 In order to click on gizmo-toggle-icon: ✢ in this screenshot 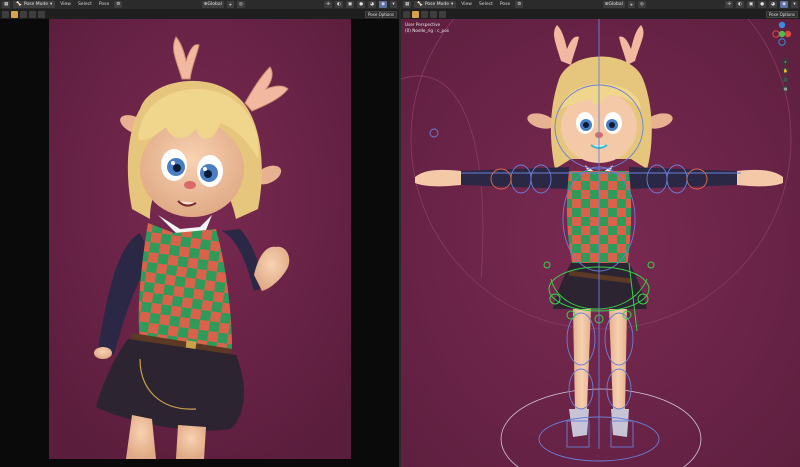, I will do `click(328, 4)`.